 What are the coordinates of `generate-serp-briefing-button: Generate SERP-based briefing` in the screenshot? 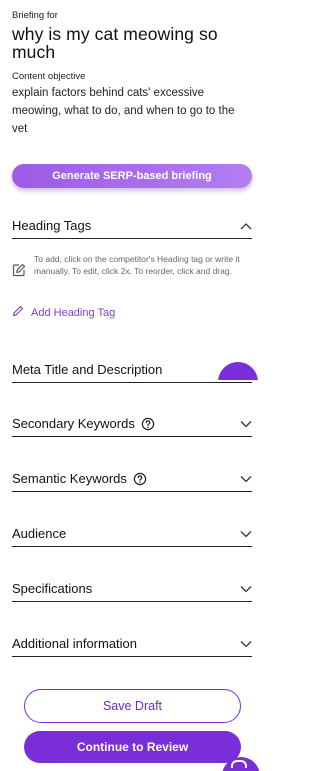 It's located at (132, 176).